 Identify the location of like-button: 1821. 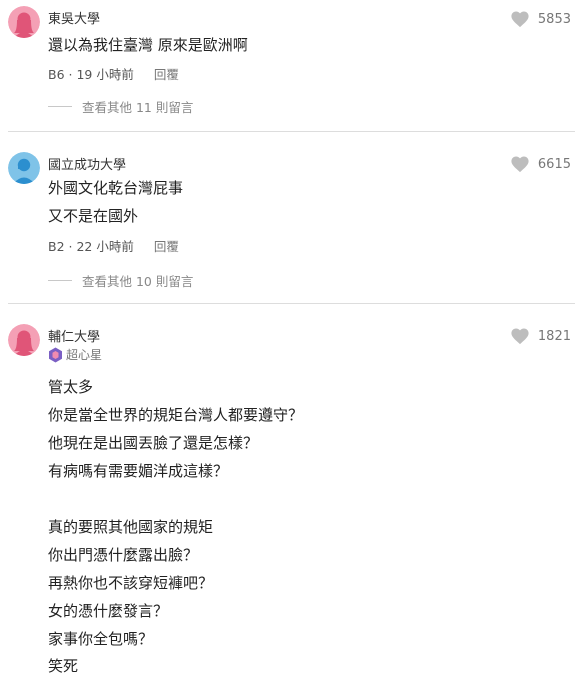
(540, 336).